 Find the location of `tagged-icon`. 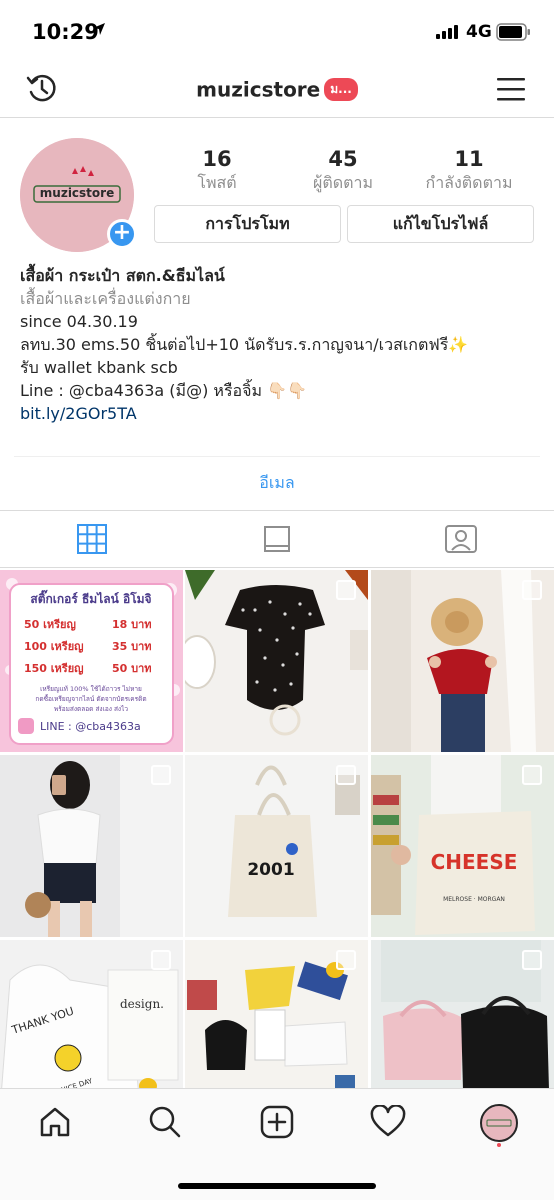

tagged-icon is located at coordinates (461, 539).